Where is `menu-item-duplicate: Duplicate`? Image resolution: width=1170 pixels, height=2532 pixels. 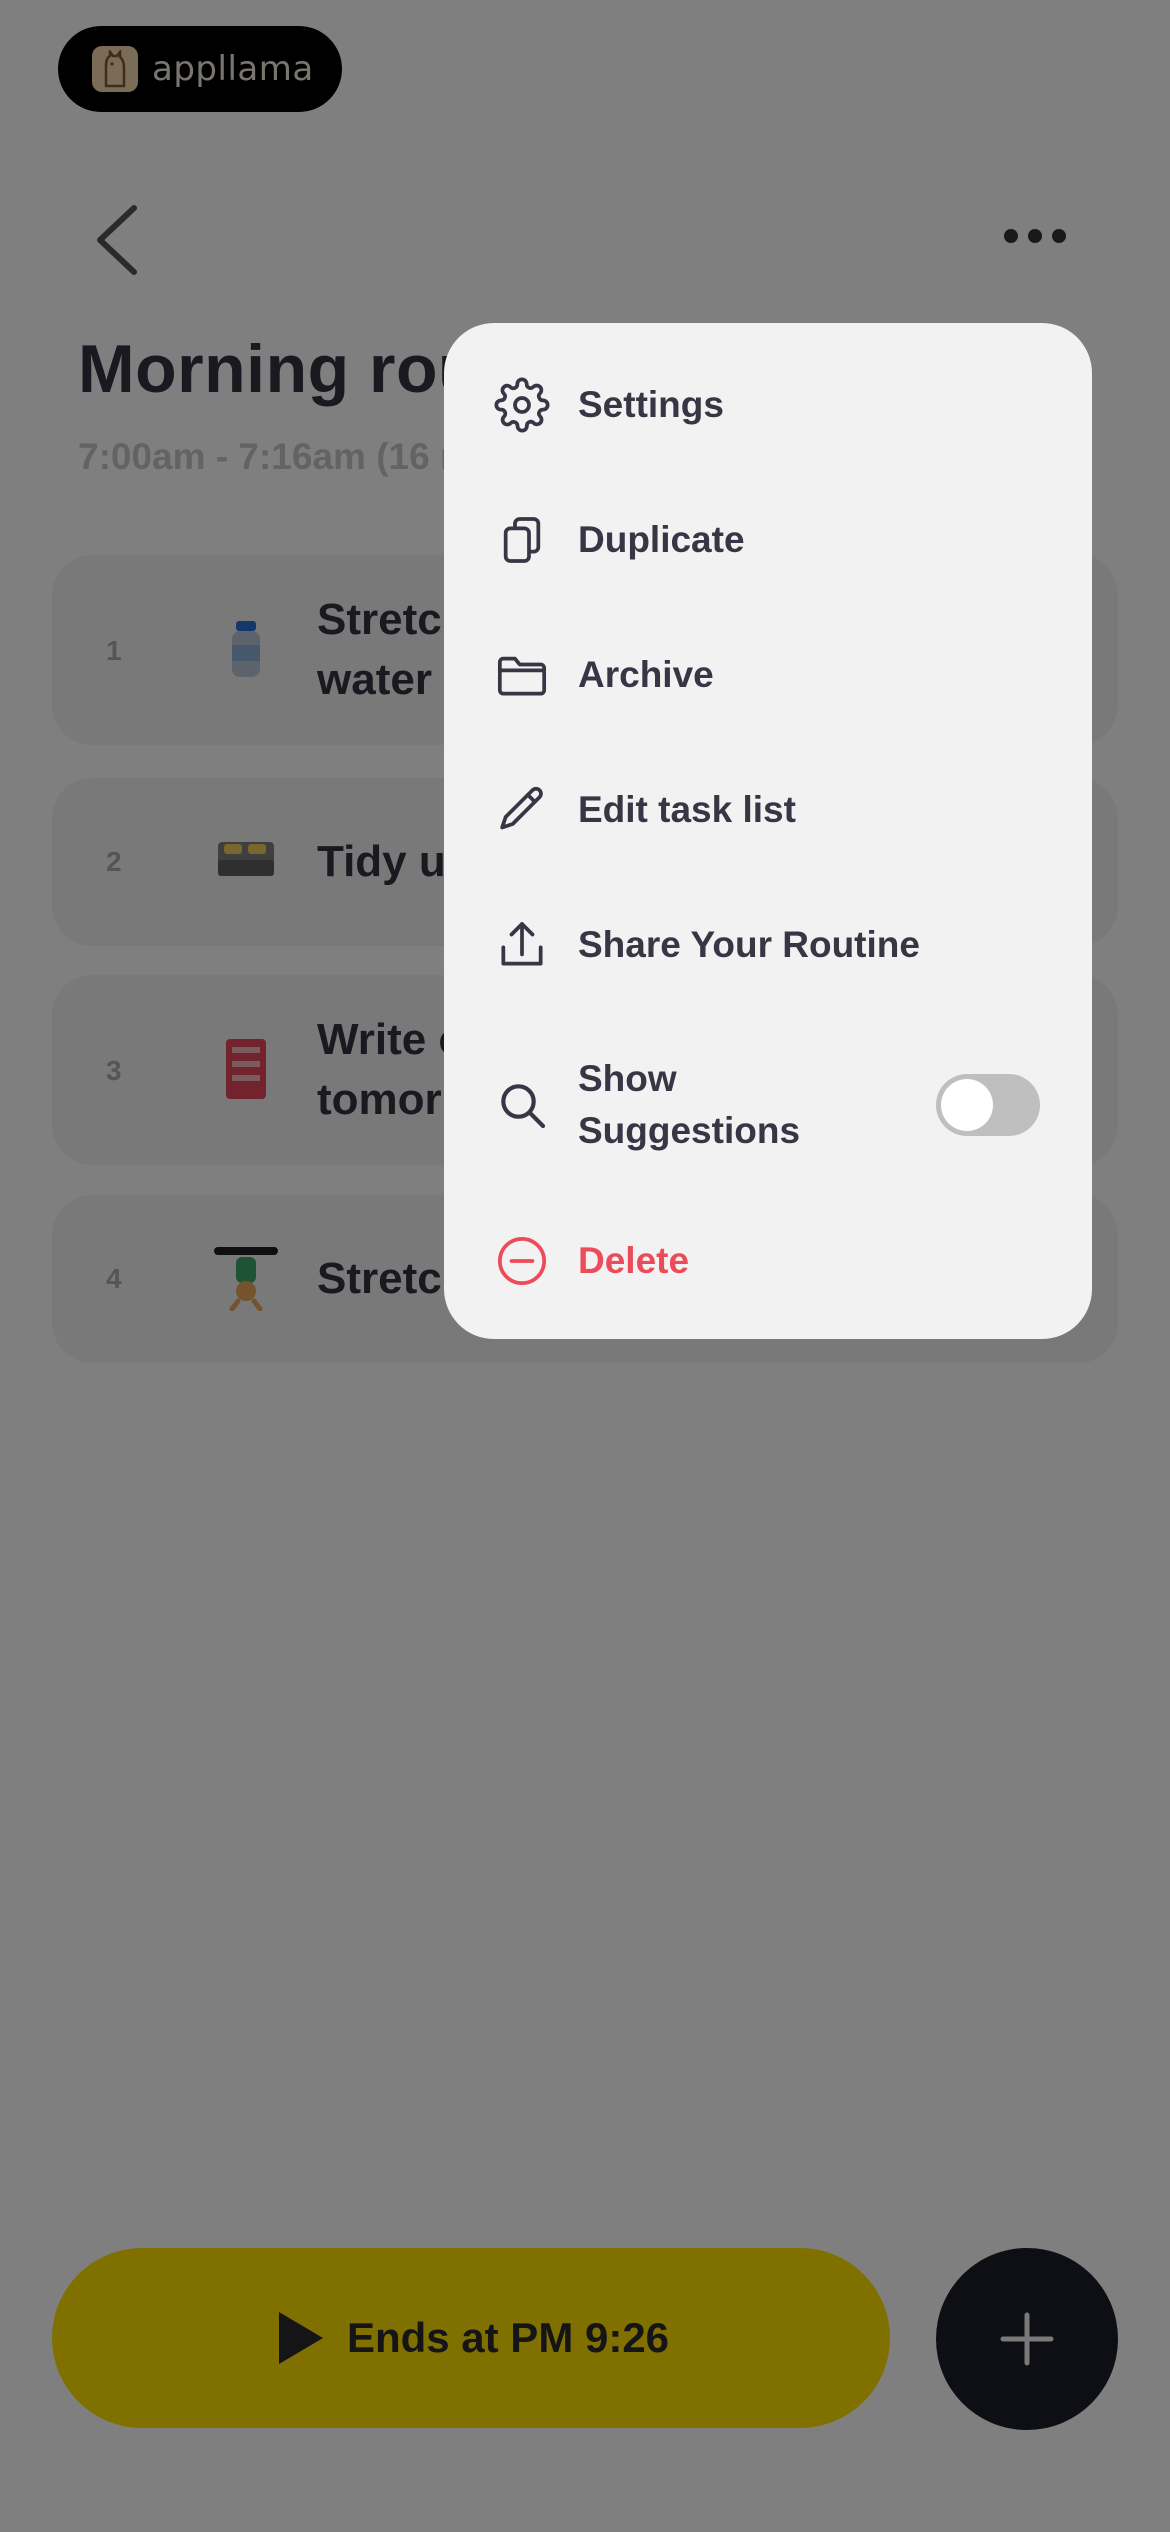
menu-item-duplicate: Duplicate is located at coordinates (768, 540).